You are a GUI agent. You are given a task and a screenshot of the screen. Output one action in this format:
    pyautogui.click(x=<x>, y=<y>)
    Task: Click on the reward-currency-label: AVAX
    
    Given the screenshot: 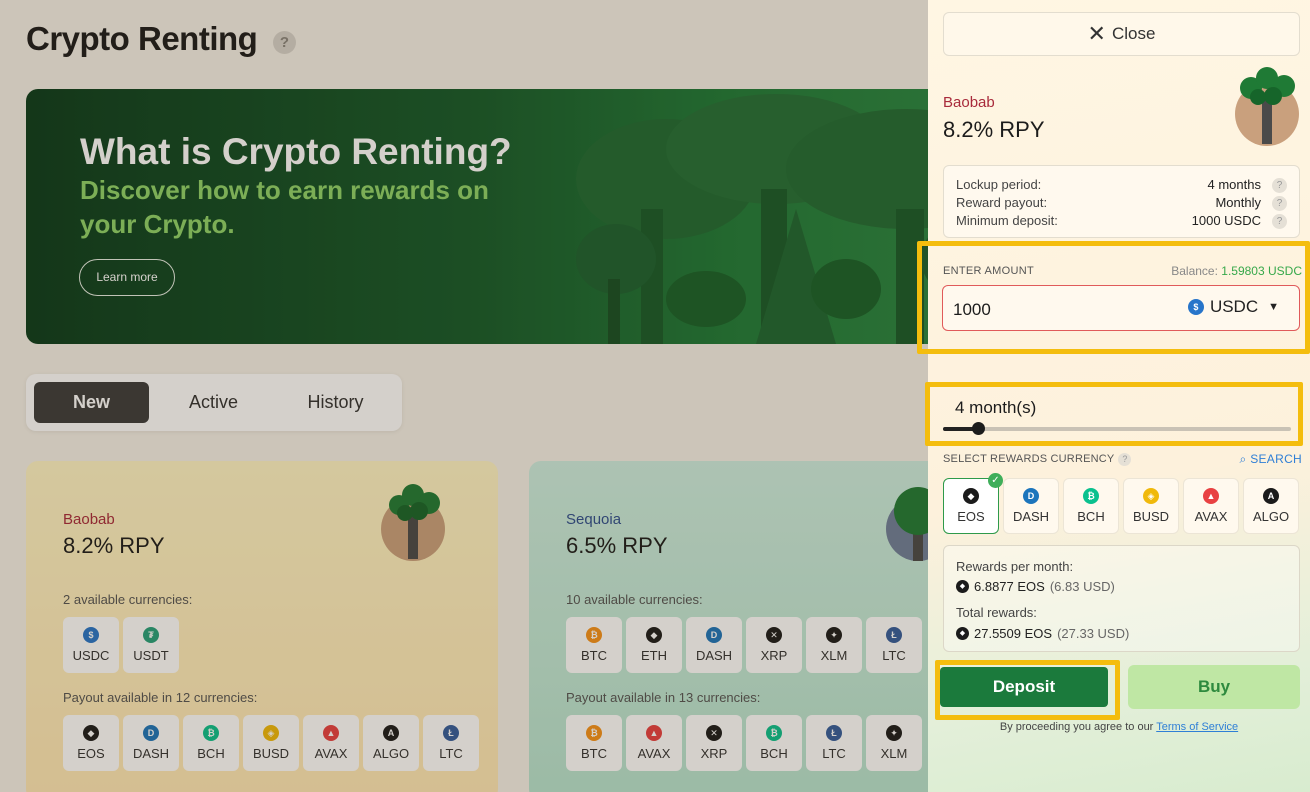 What is the action you would take?
    pyautogui.click(x=1211, y=516)
    